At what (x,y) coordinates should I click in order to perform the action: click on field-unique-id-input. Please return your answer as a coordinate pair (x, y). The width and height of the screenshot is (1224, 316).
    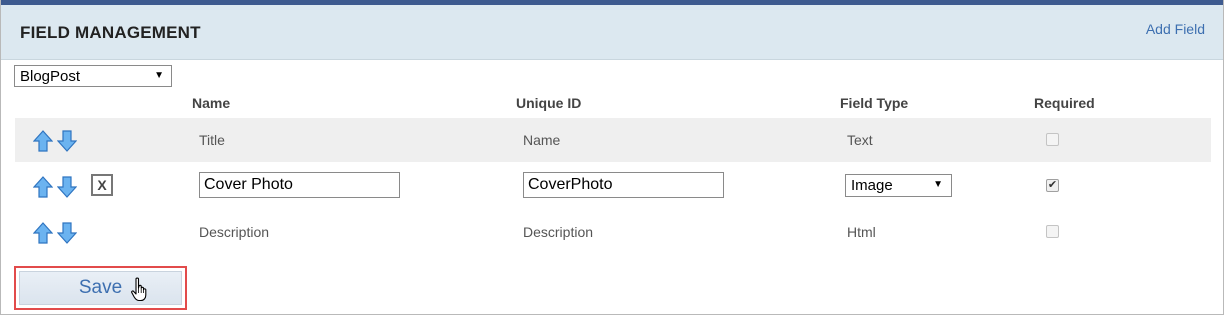
    Looking at the image, I should click on (623, 185).